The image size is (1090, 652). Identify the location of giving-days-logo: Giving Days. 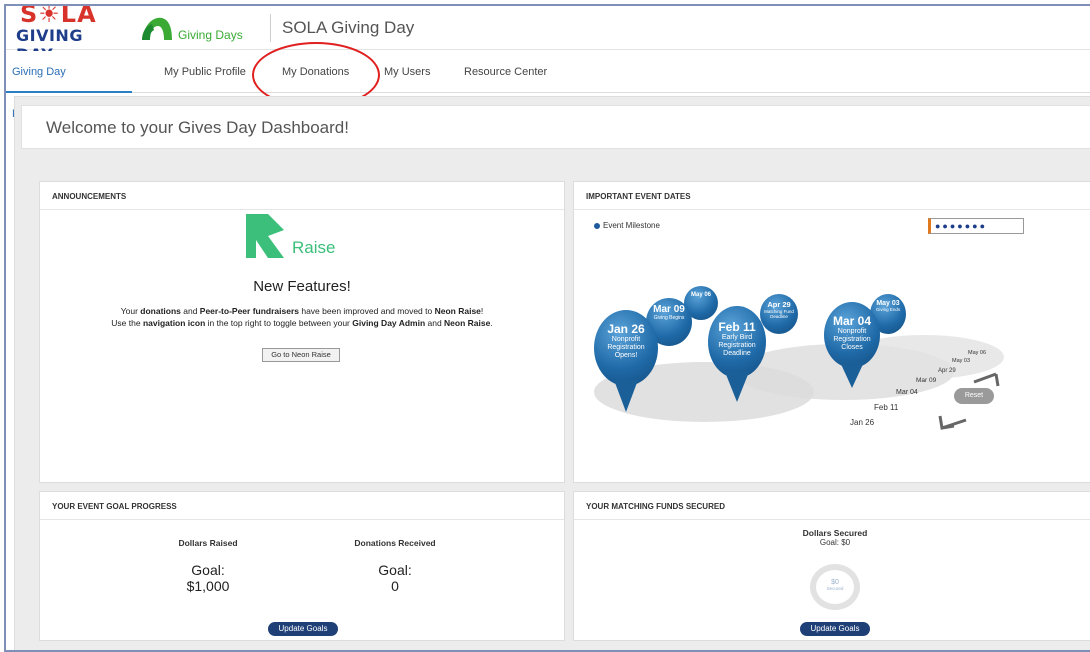
(200, 28).